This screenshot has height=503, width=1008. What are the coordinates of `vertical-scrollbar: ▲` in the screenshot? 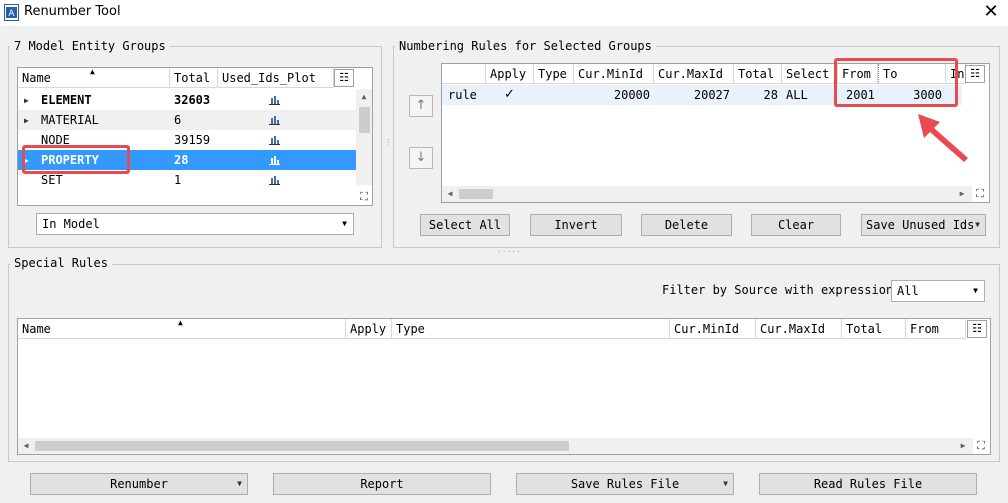 It's located at (364, 137).